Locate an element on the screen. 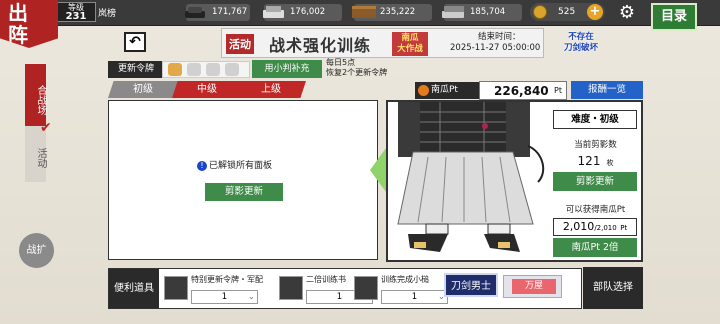 The width and height of the screenshot is (720, 324). pumpkin-pt-unit: Pt is located at coordinates (558, 90).